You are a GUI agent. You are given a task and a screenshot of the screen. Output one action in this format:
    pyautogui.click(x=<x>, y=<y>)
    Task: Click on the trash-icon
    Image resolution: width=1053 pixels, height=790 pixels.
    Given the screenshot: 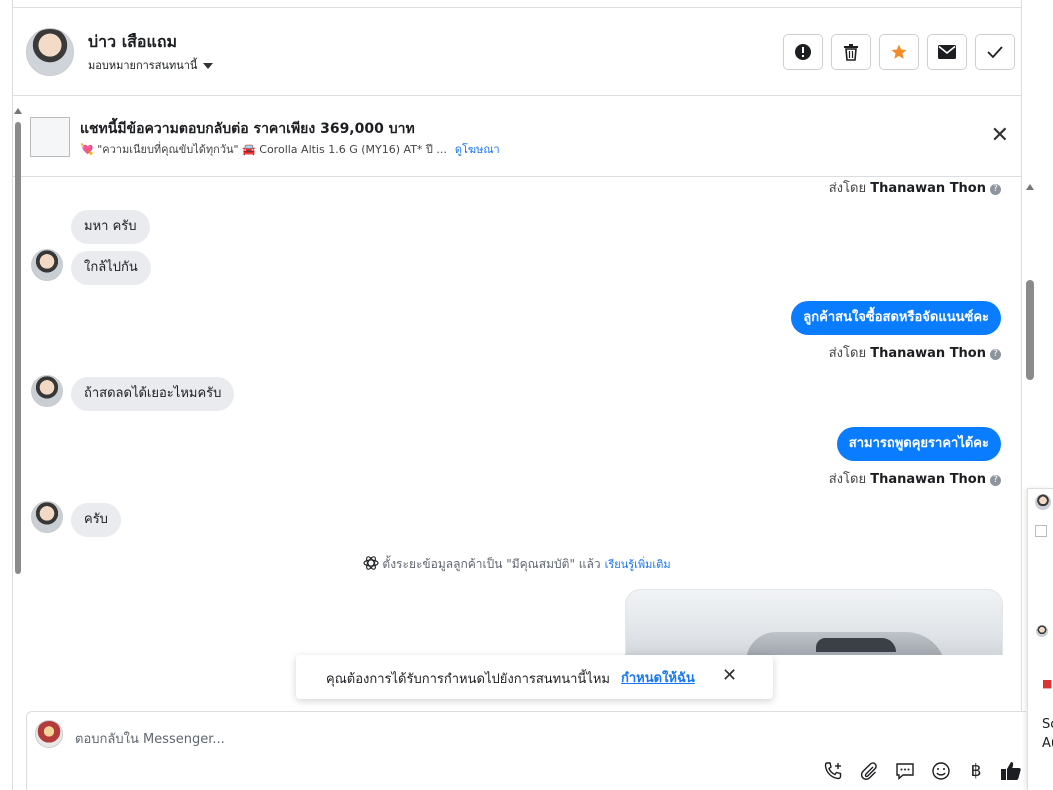 What is the action you would take?
    pyautogui.click(x=851, y=52)
    